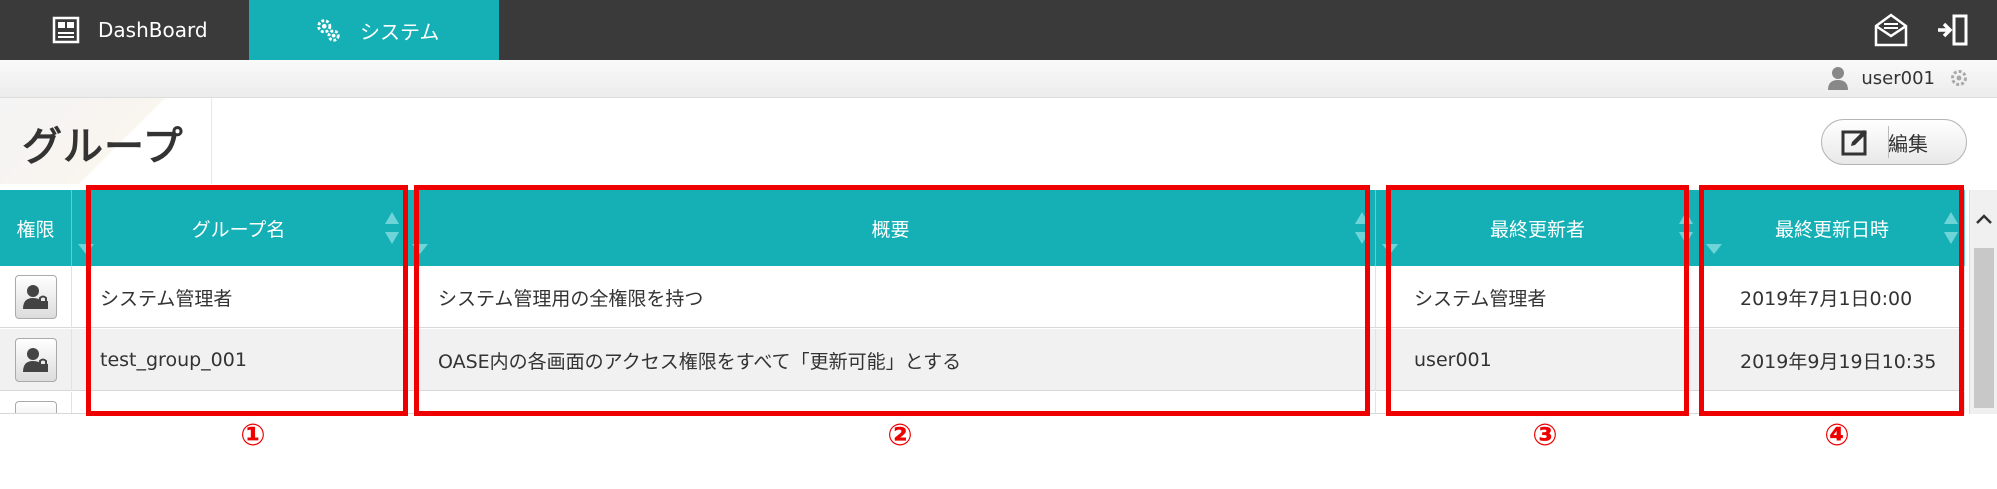 Image resolution: width=1997 pixels, height=489 pixels. I want to click on user-bar: user001, so click(998, 79).